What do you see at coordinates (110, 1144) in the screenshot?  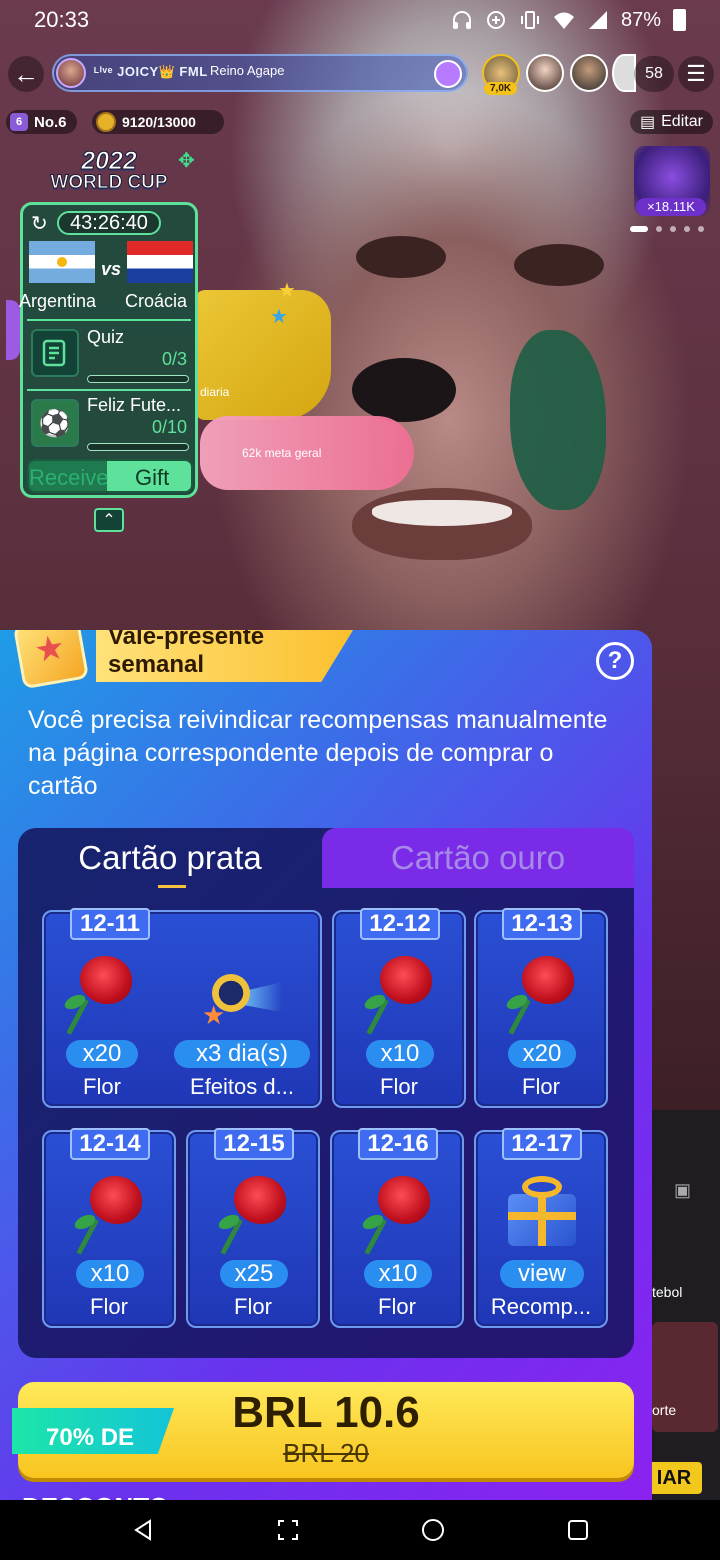 I see `reward-date: 12-14` at bounding box center [110, 1144].